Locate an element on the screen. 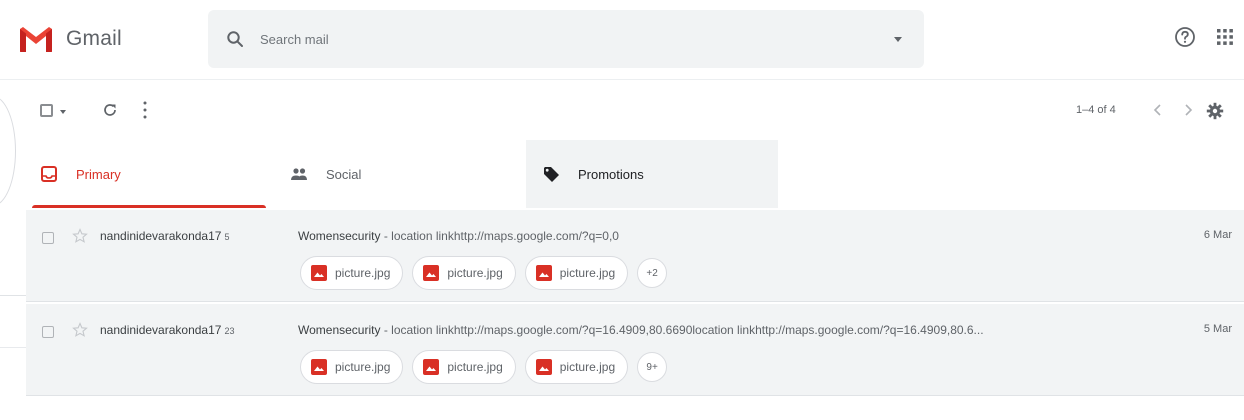 The height and width of the screenshot is (420, 1244). header-divider is located at coordinates (622, 79).